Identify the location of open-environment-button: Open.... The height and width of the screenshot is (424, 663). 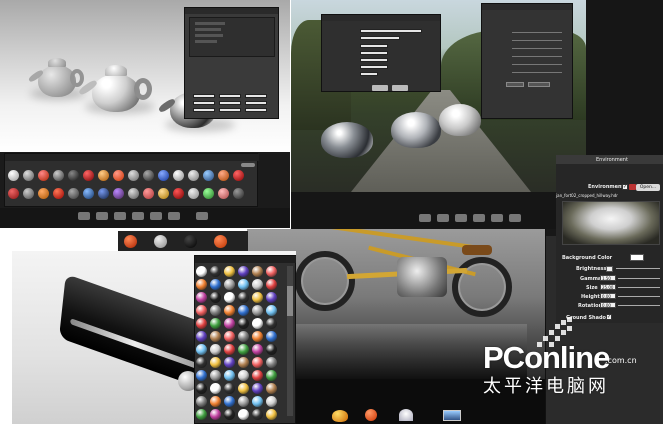
(648, 187).